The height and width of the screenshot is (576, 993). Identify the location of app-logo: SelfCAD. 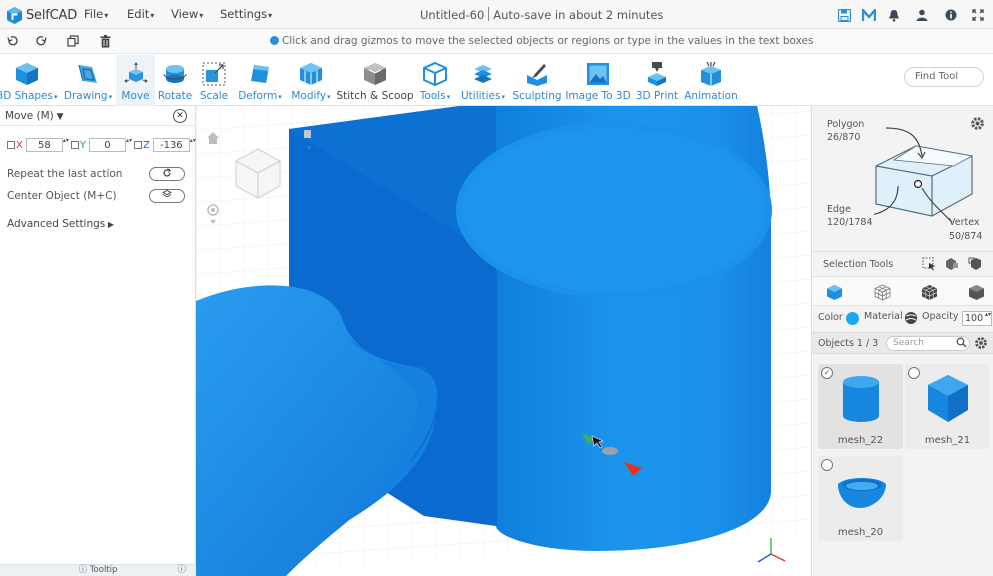
(41, 15).